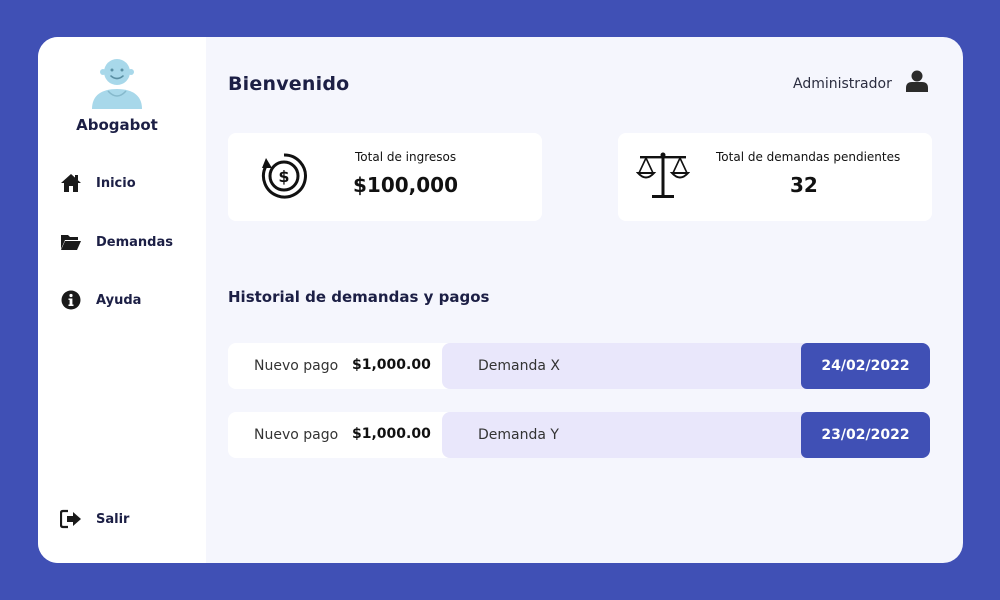  I want to click on sidebar-item-inicio: Inicio, so click(98, 183).